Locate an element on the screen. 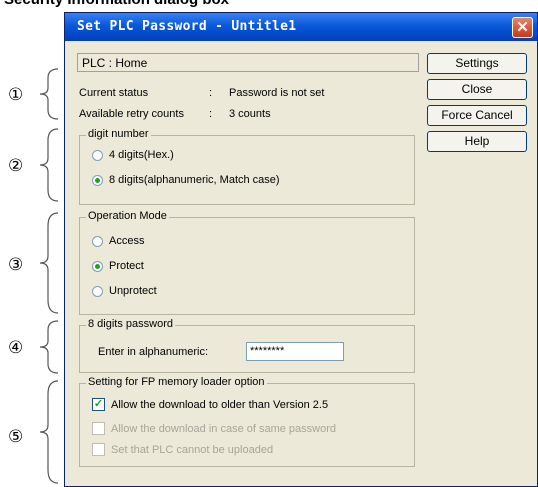 This screenshot has height=487, width=538. password-label: Enter in alphanumeric: is located at coordinates (153, 352).